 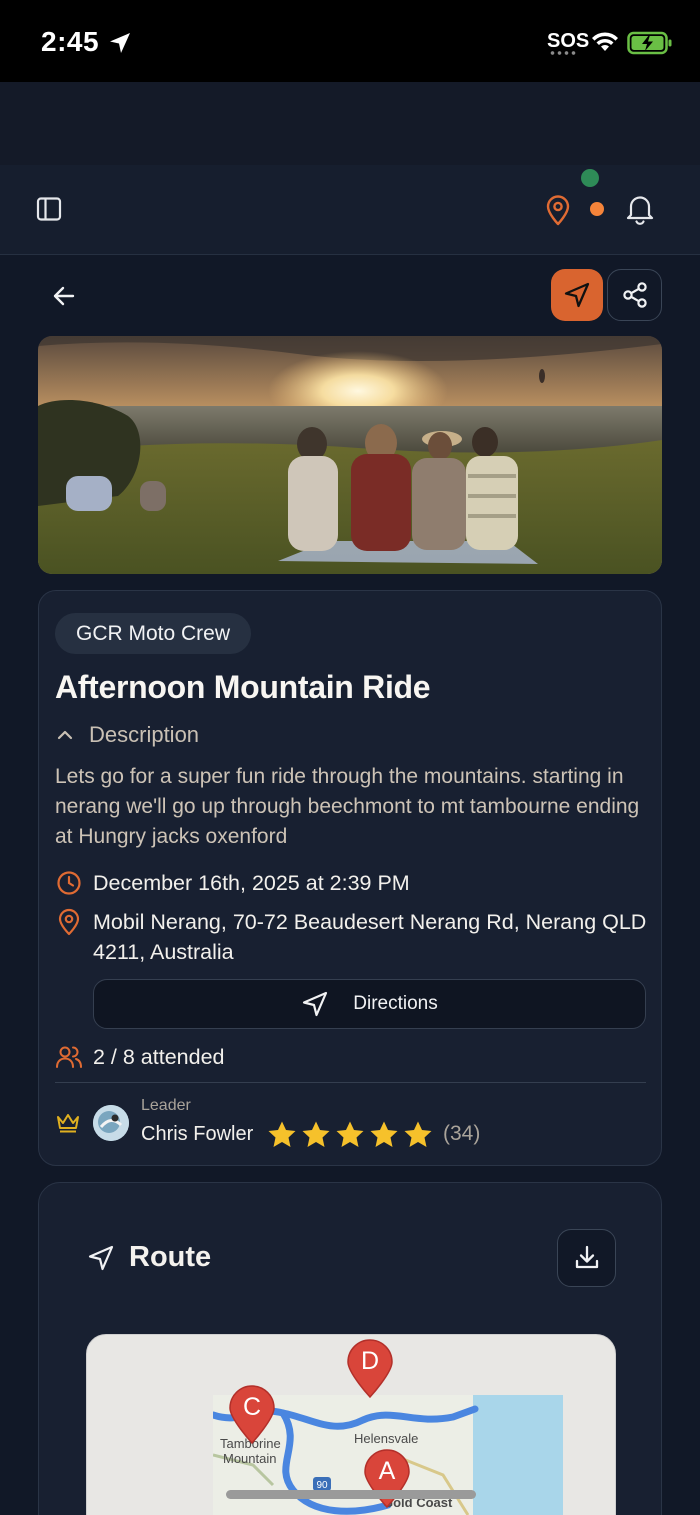 I want to click on map-marker-a: A, so click(x=387, y=1479).